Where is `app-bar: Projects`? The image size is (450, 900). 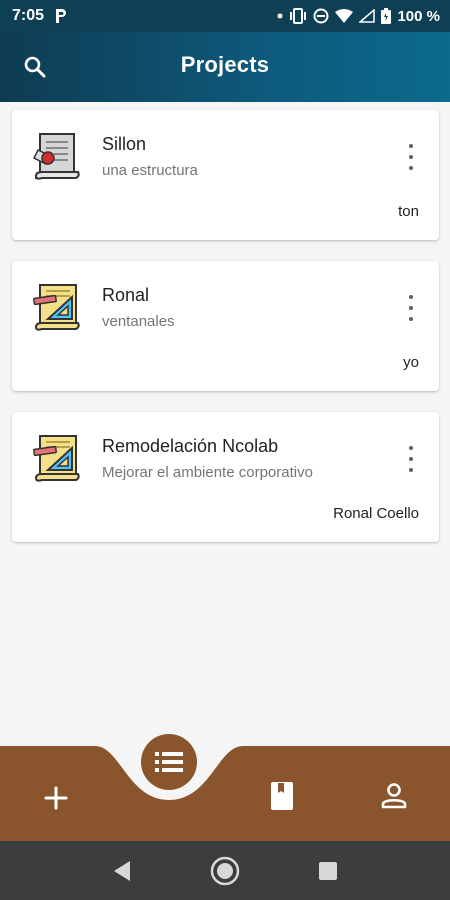 app-bar: Projects is located at coordinates (225, 67).